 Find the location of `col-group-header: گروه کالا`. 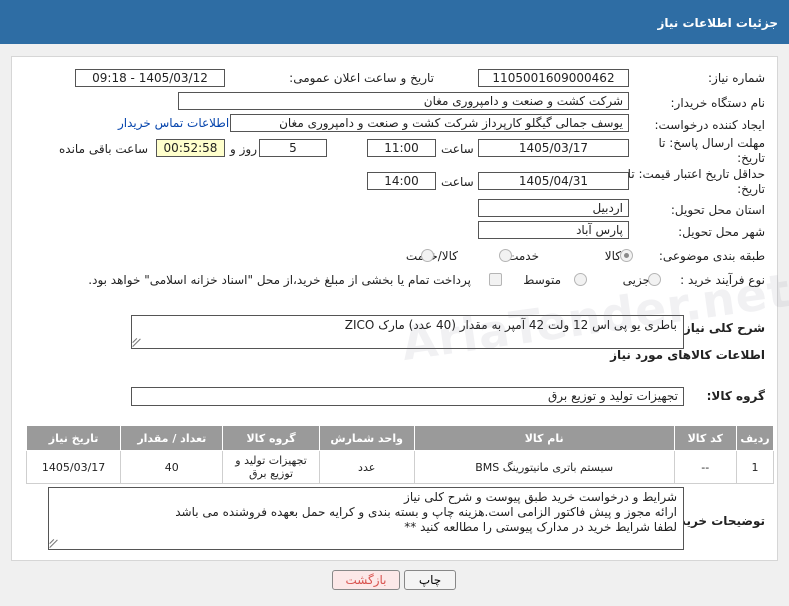

col-group-header: گروه کالا is located at coordinates (271, 438).